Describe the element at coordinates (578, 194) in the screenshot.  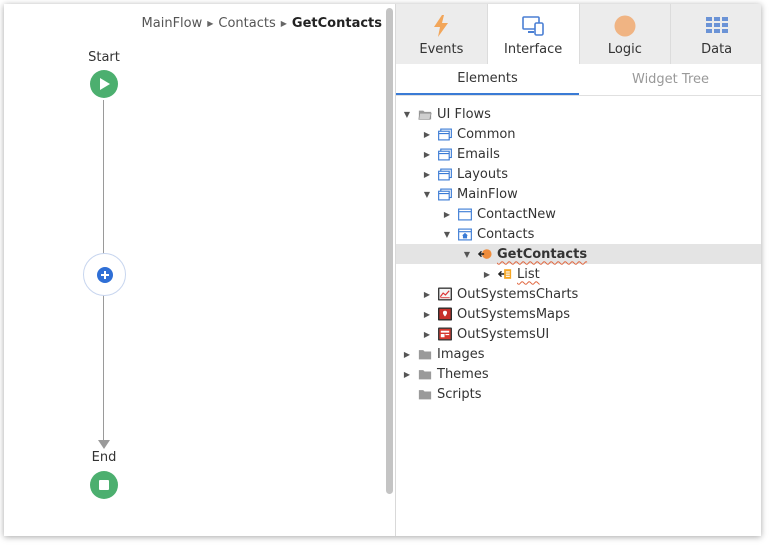
I see `tree-item-mainflow: ▼ MainFlow` at that location.